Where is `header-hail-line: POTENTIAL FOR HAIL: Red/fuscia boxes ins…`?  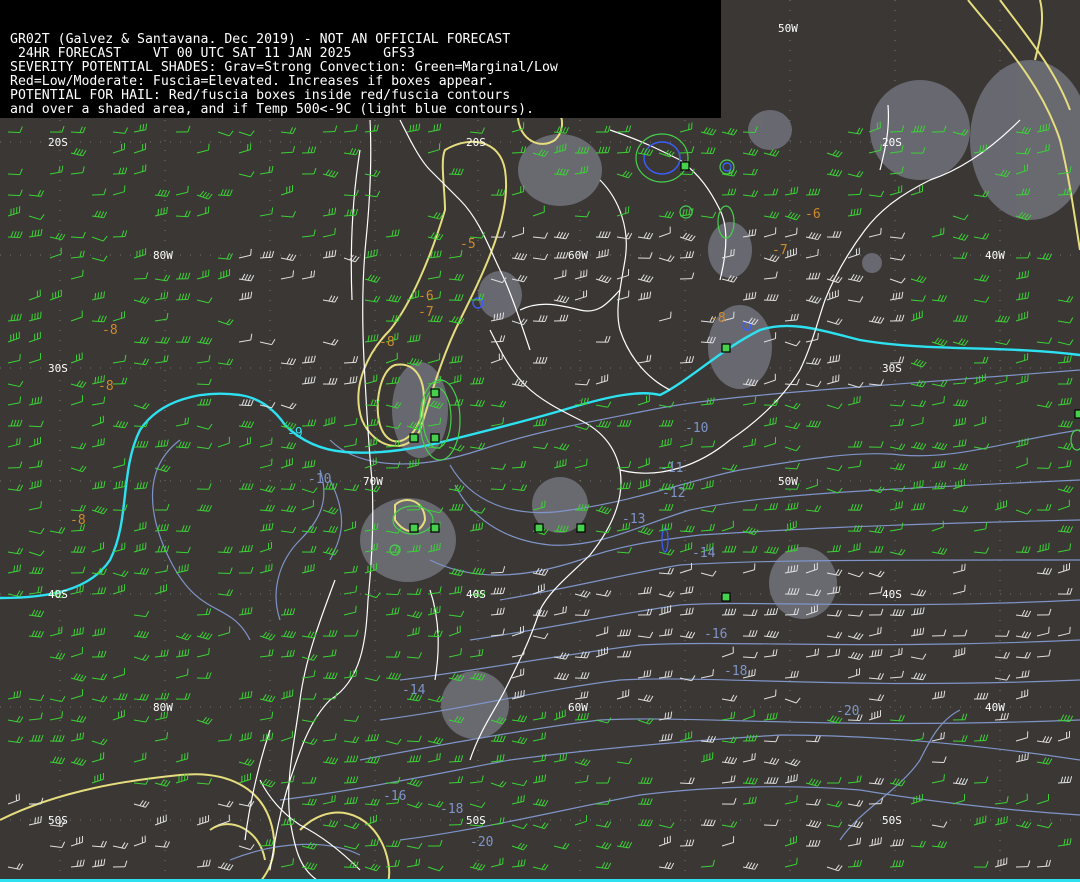
header-hail-line: POTENTIAL FOR HAIL: Red/fuscia boxes ins… is located at coordinates (260, 95).